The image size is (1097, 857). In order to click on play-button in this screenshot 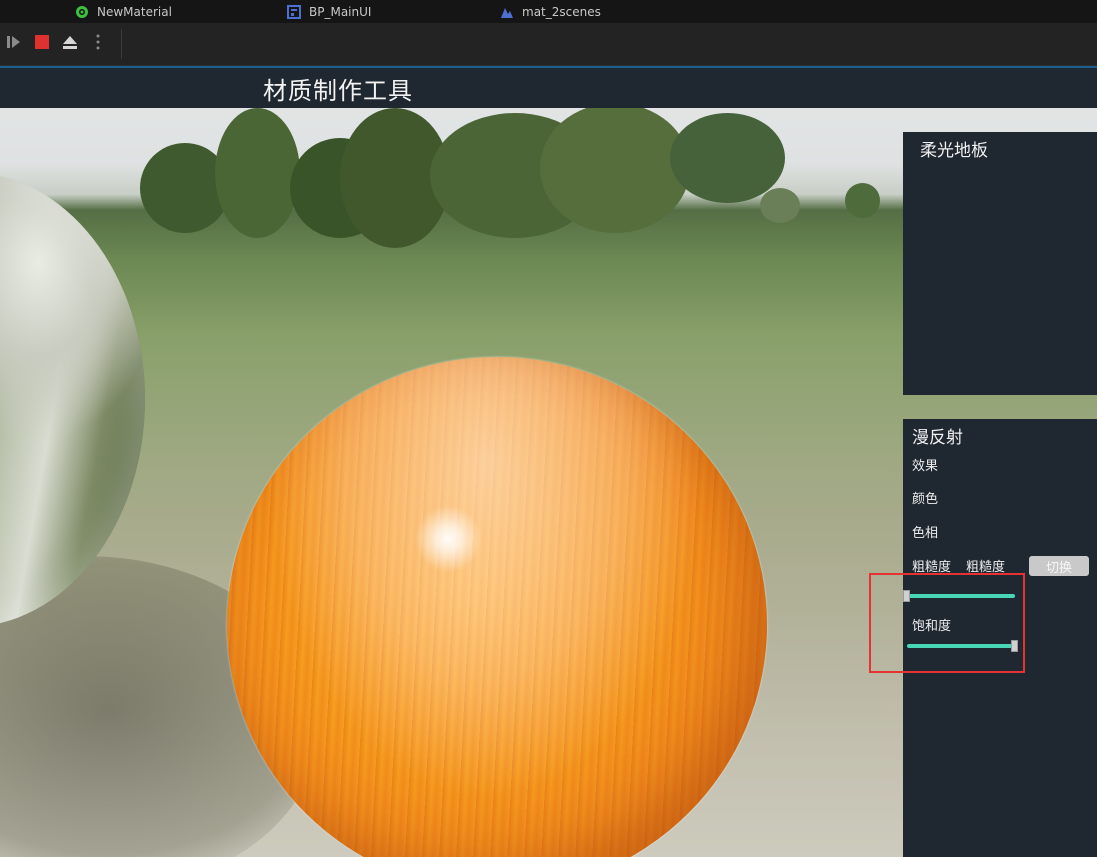, I will do `click(14, 44)`.